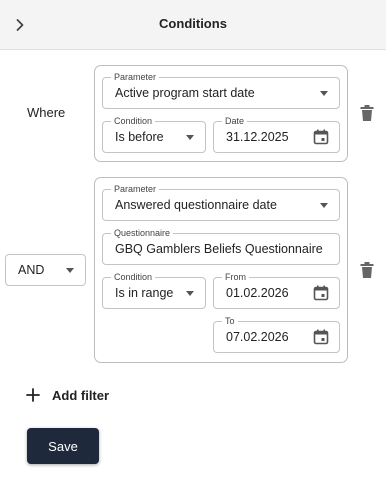 This screenshot has width=386, height=492. I want to click on from-date-value: 01.02.2026, so click(257, 293).